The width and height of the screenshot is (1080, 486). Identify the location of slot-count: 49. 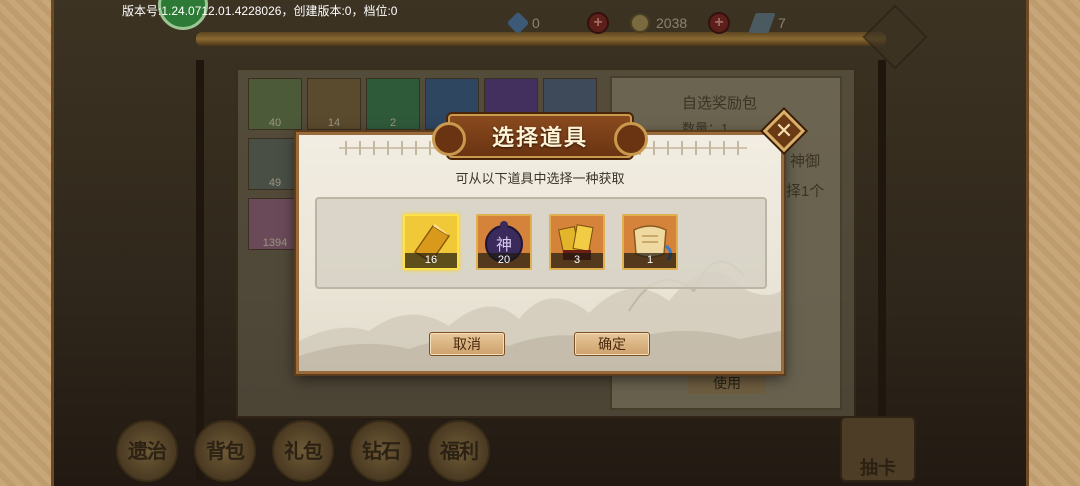
(275, 183).